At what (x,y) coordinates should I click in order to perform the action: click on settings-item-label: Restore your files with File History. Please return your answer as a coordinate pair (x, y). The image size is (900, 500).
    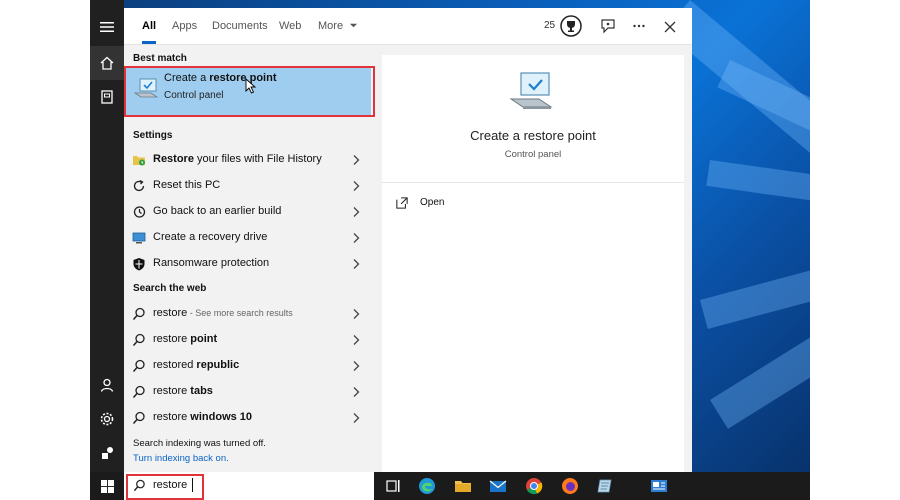
    Looking at the image, I should click on (237, 159).